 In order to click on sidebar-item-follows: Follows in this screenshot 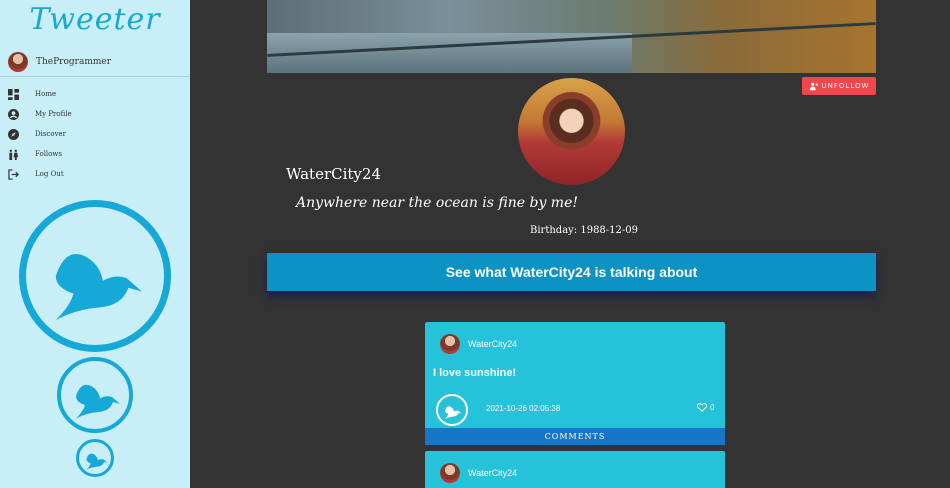, I will do `click(40, 154)`.